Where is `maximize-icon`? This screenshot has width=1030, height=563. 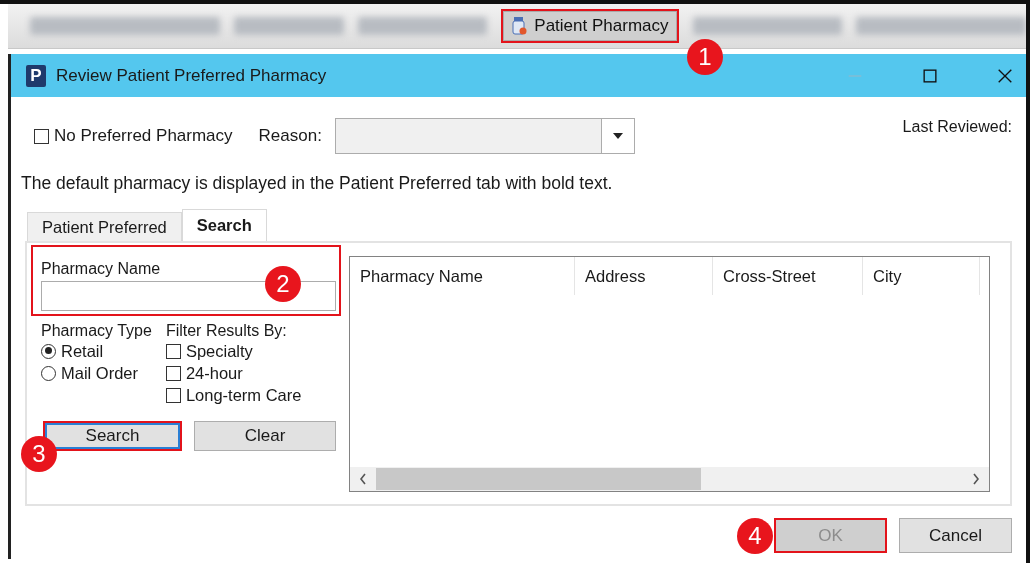 maximize-icon is located at coordinates (930, 75).